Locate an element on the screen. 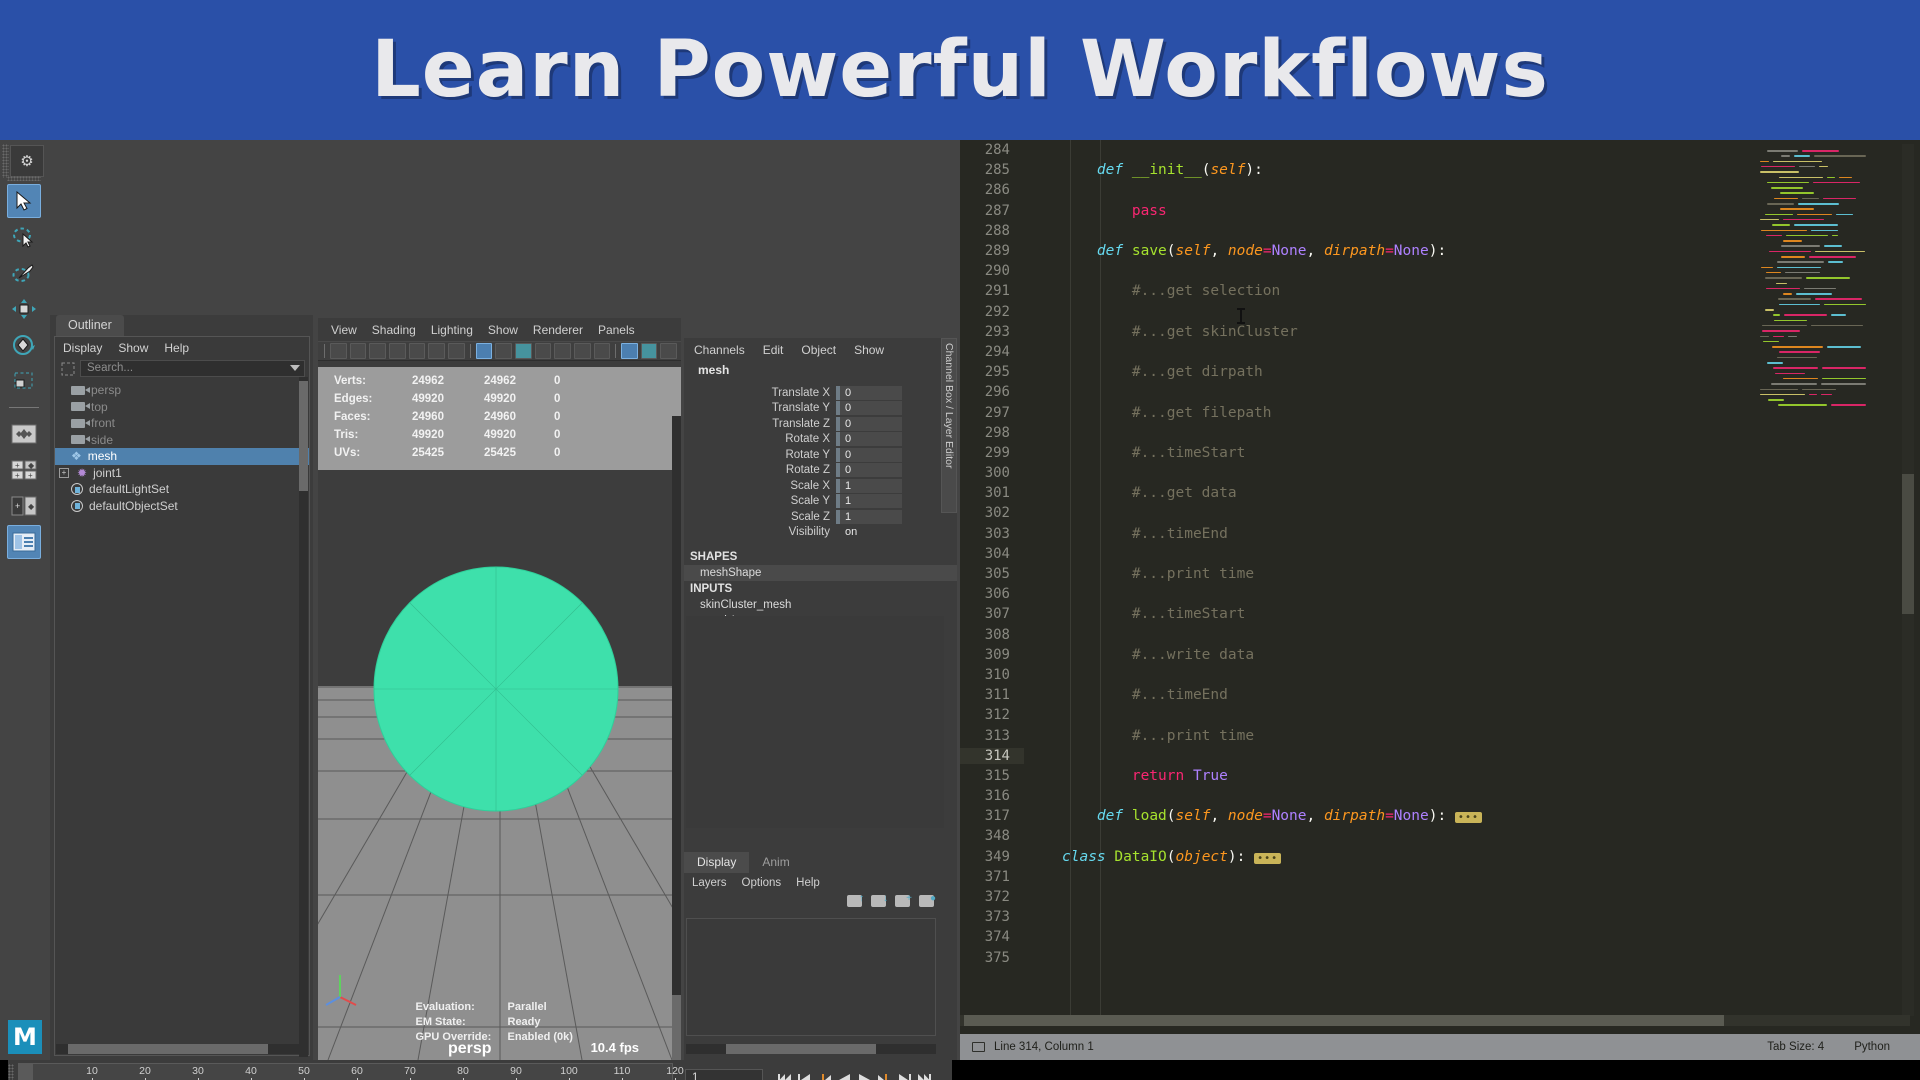  code-line: 311 #...timeEnd is located at coordinates (1391, 695).